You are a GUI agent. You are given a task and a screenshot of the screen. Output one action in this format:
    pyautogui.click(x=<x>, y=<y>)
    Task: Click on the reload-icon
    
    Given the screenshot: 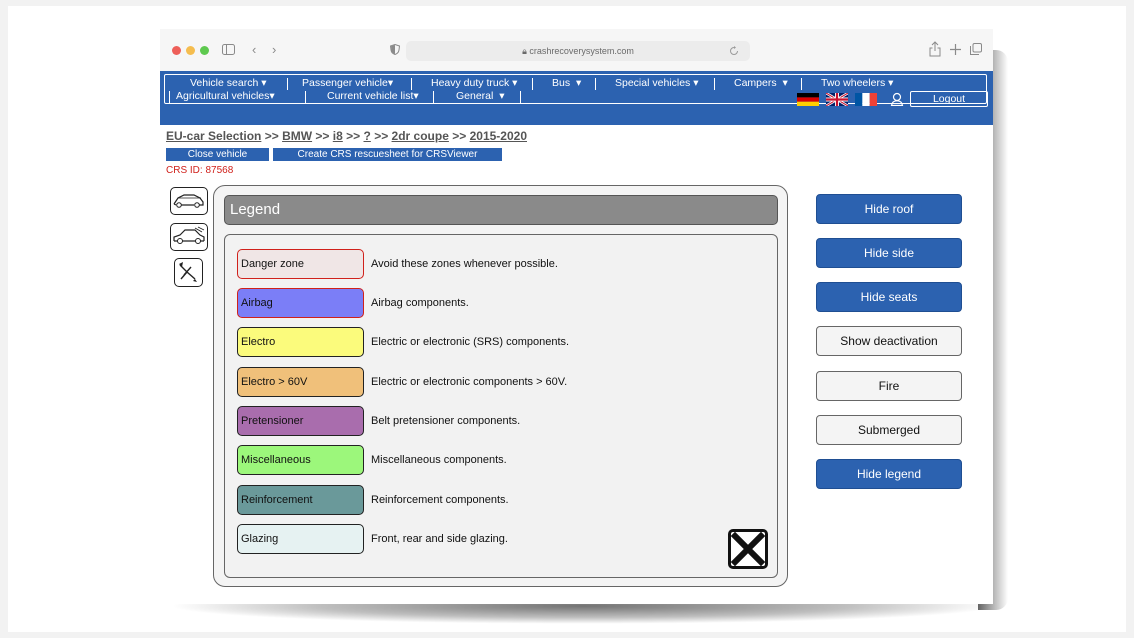 What is the action you would take?
    pyautogui.click(x=734, y=51)
    